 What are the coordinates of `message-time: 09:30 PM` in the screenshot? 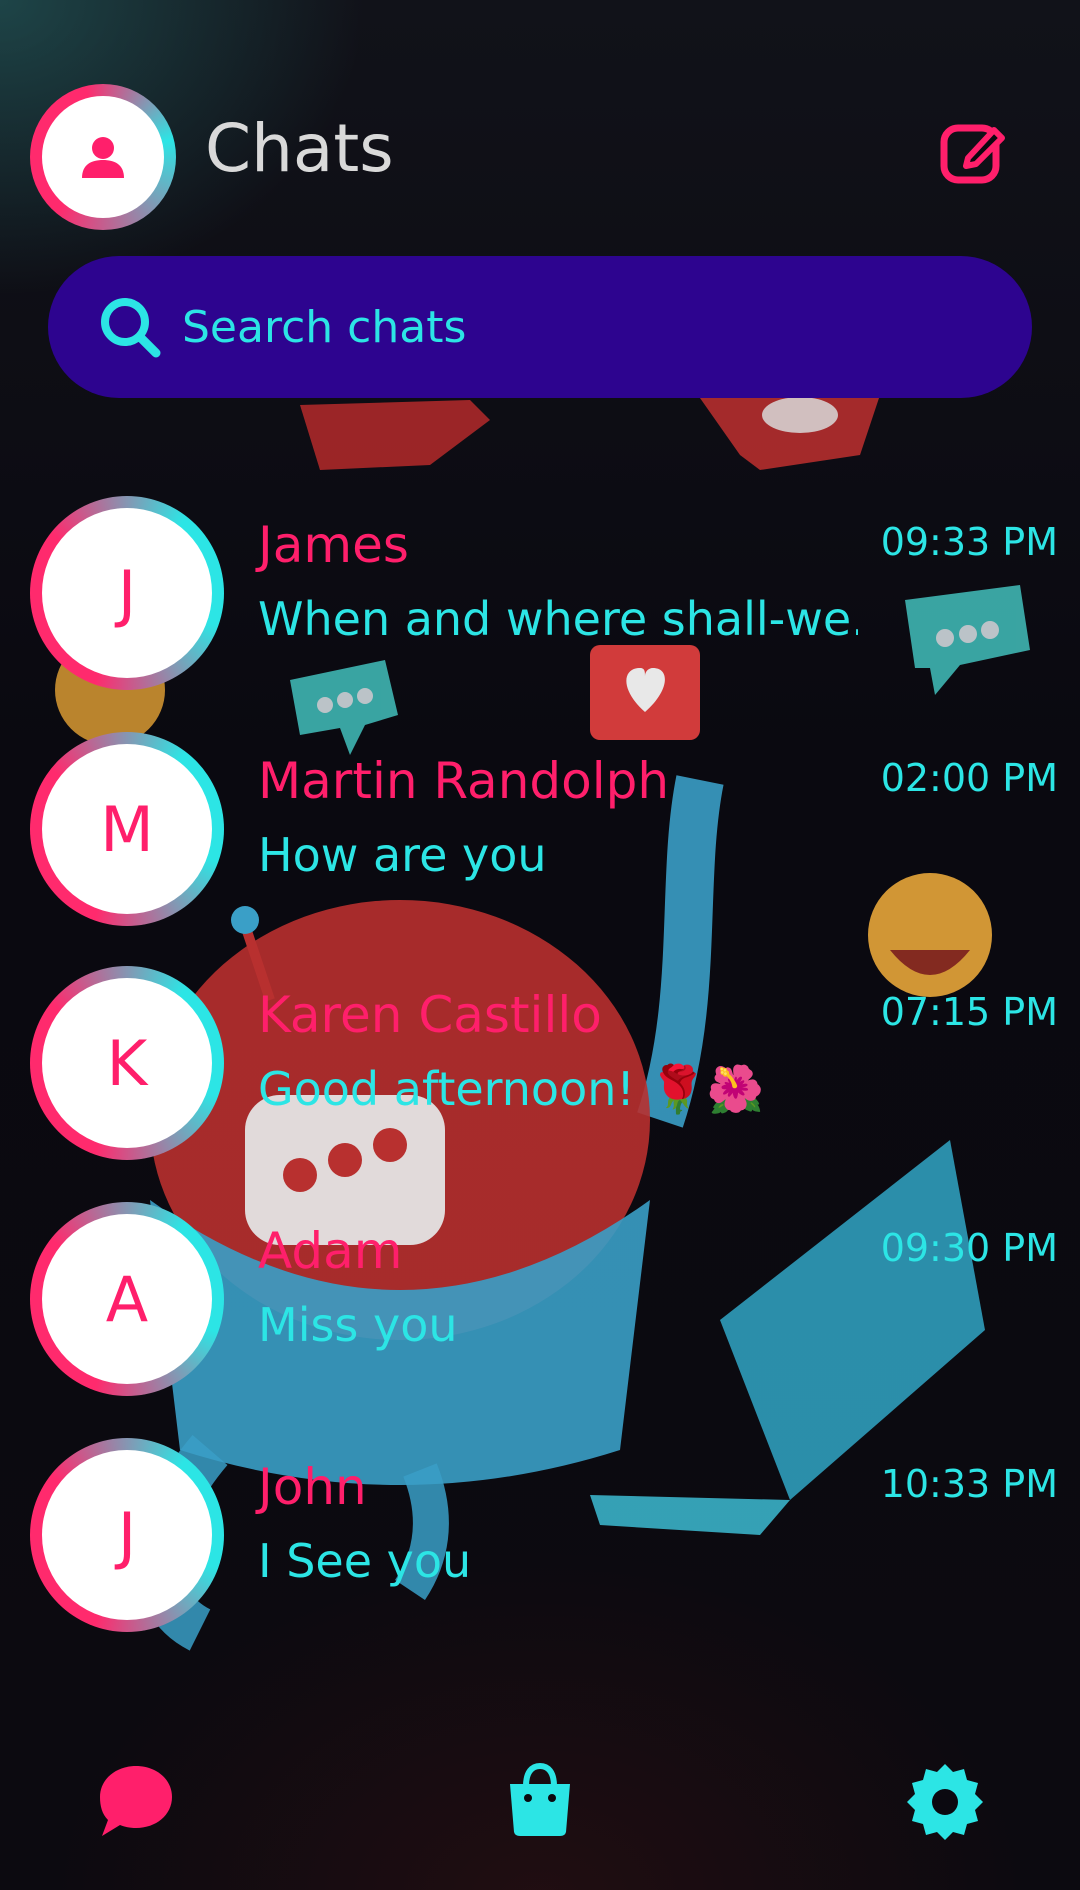 It's located at (969, 1248).